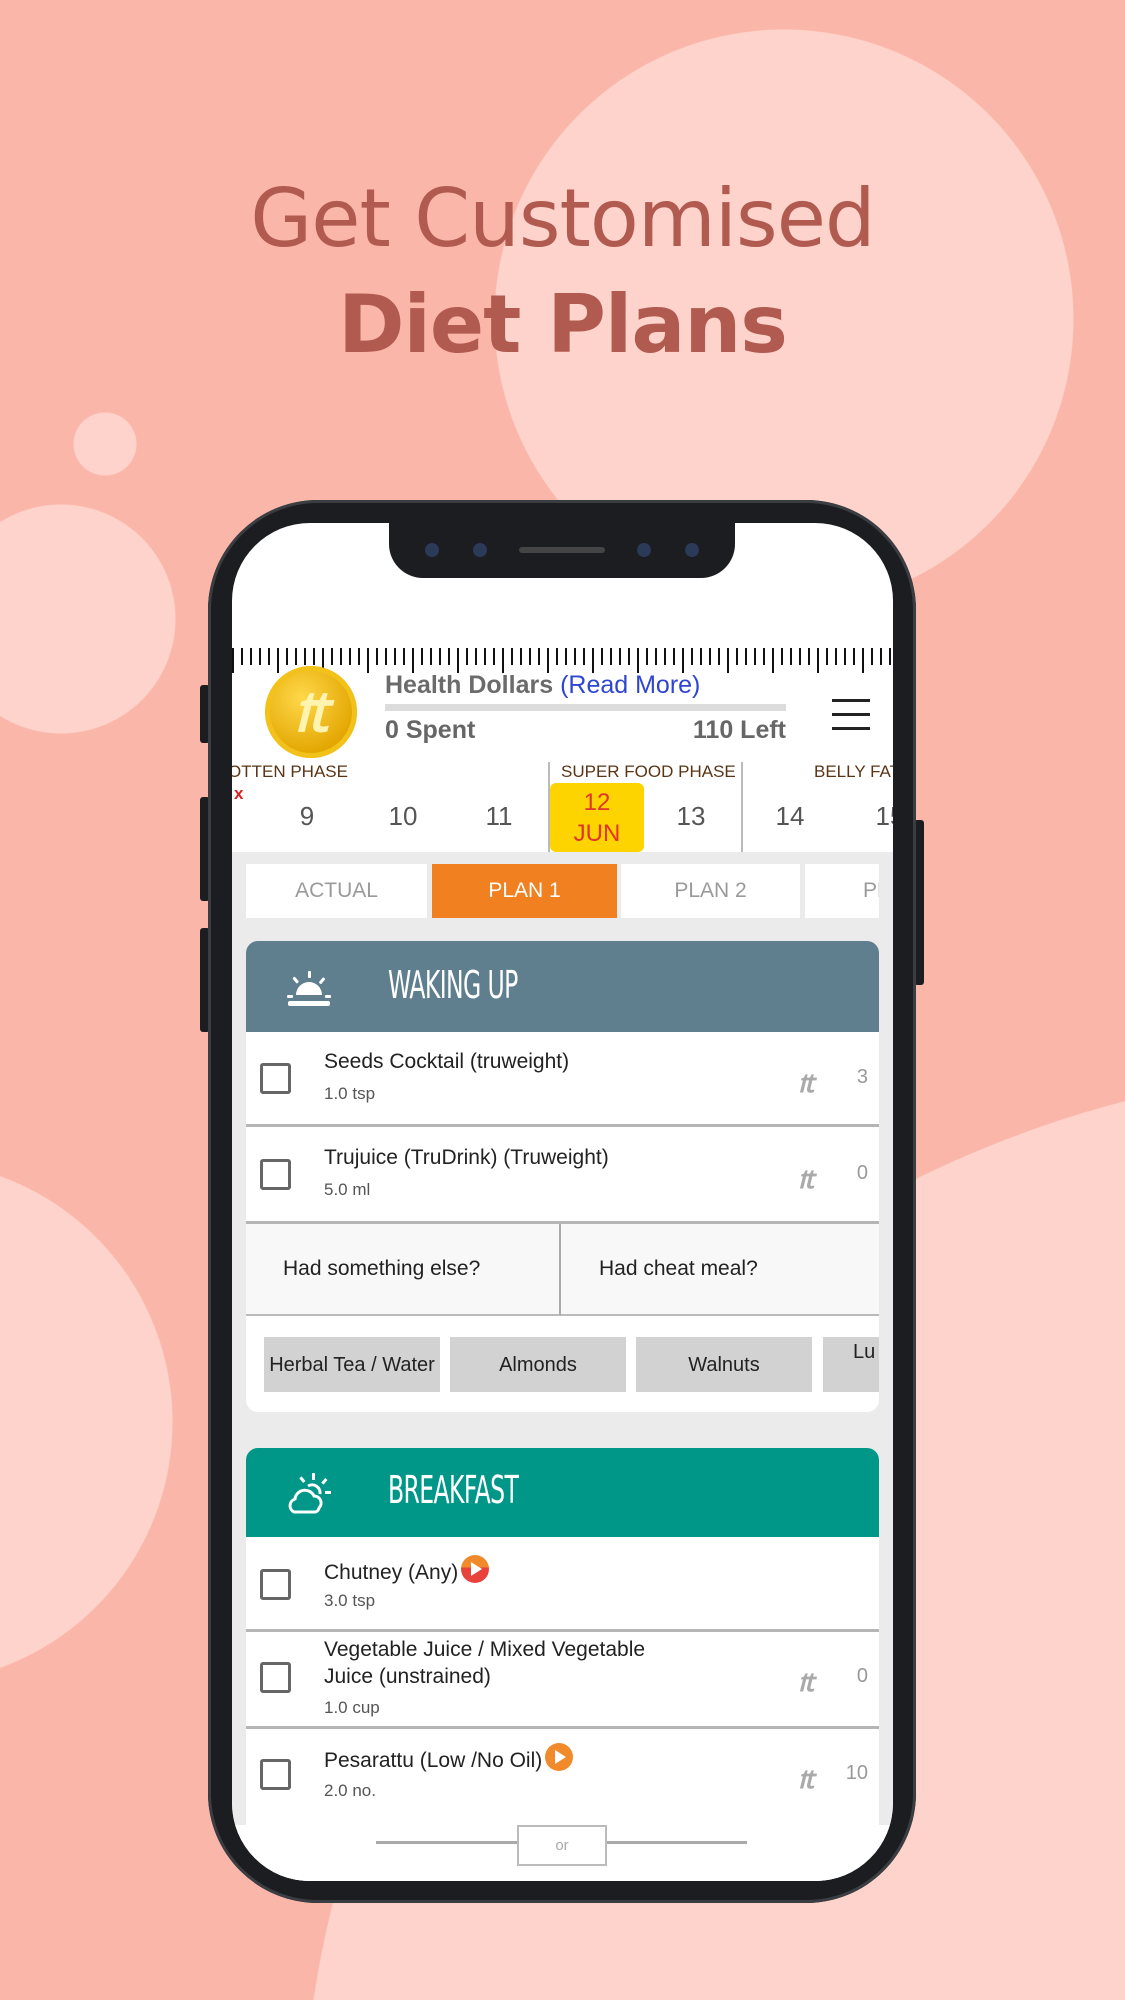  What do you see at coordinates (597, 802) in the screenshot?
I see `selected-day-number: 12` at bounding box center [597, 802].